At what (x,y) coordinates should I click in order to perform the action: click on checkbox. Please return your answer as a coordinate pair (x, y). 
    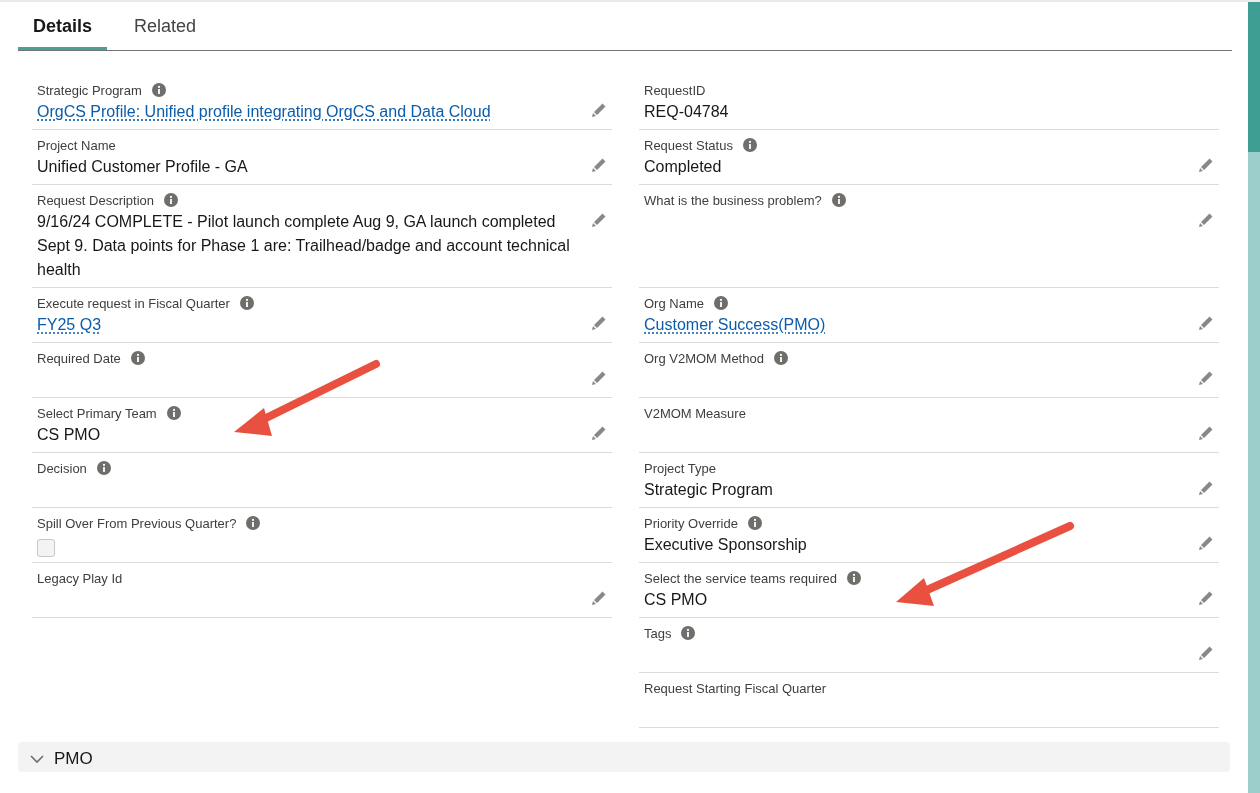
    Looking at the image, I should click on (46, 548).